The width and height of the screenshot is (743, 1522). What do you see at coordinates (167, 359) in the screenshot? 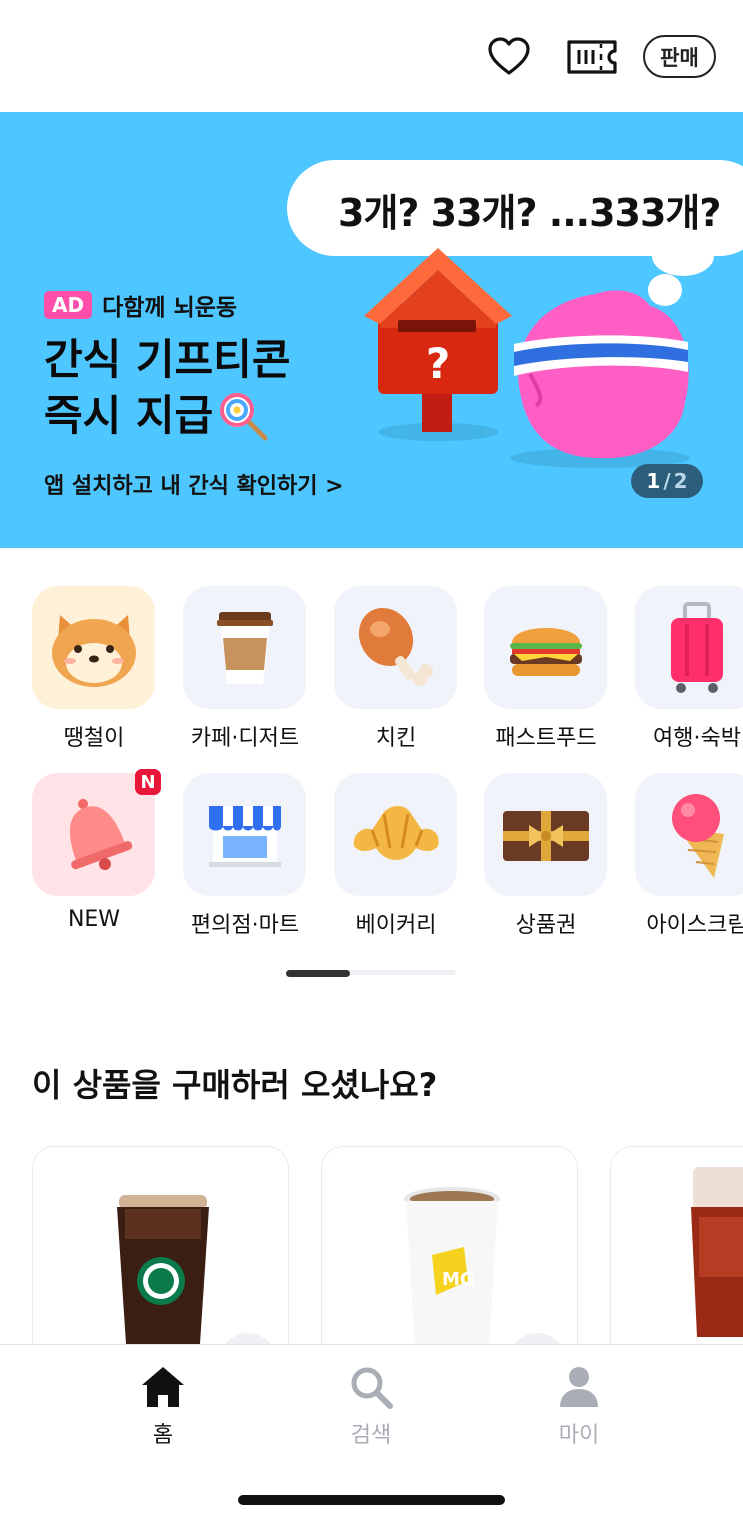
I see `banner-title-line: 간식 기프티콘` at bounding box center [167, 359].